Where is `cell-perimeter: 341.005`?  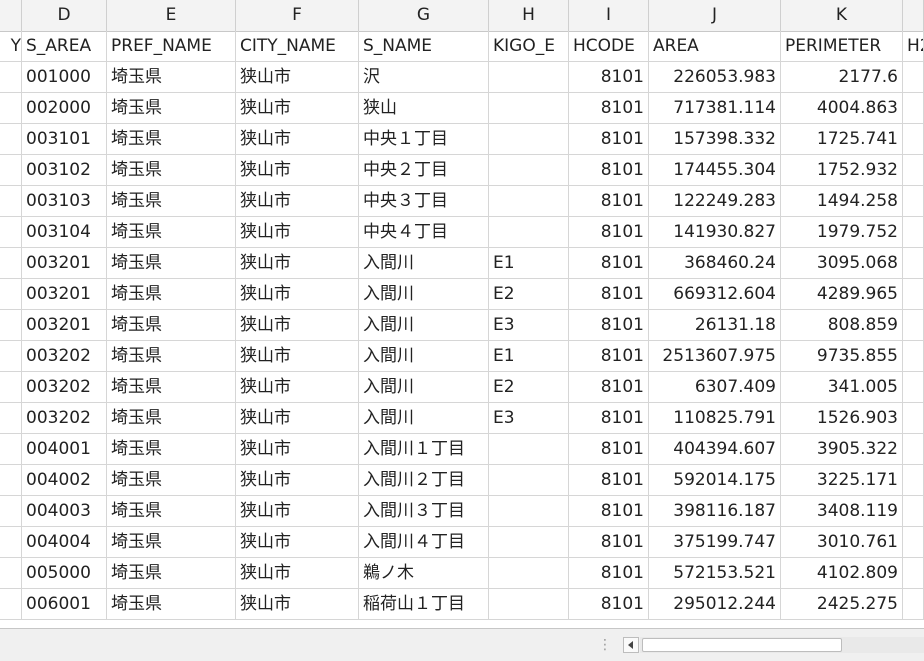 cell-perimeter: 341.005 is located at coordinates (842, 387).